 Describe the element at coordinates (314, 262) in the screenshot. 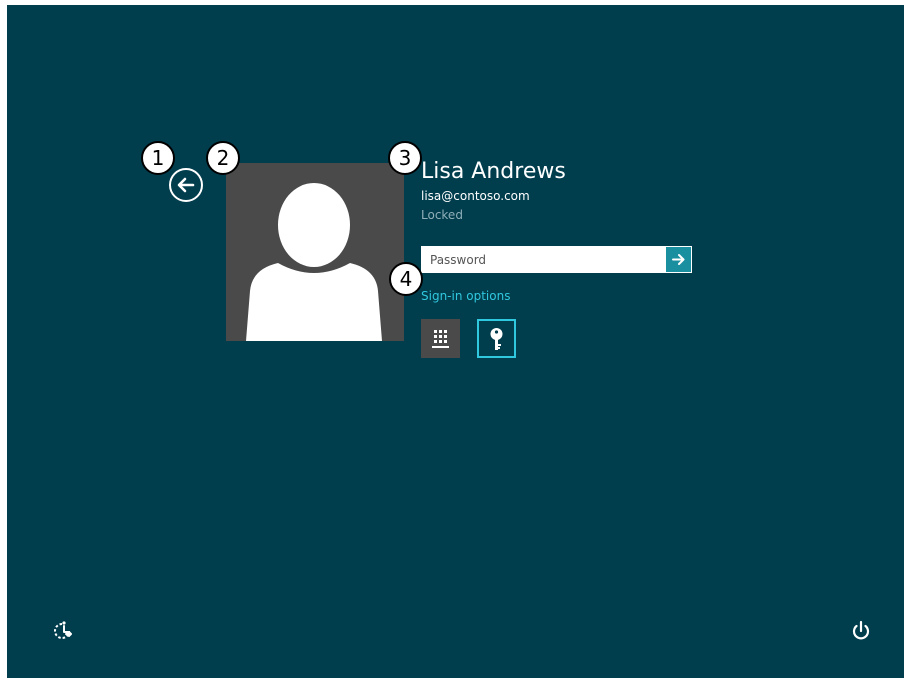

I see `user-silhouette-icon` at that location.